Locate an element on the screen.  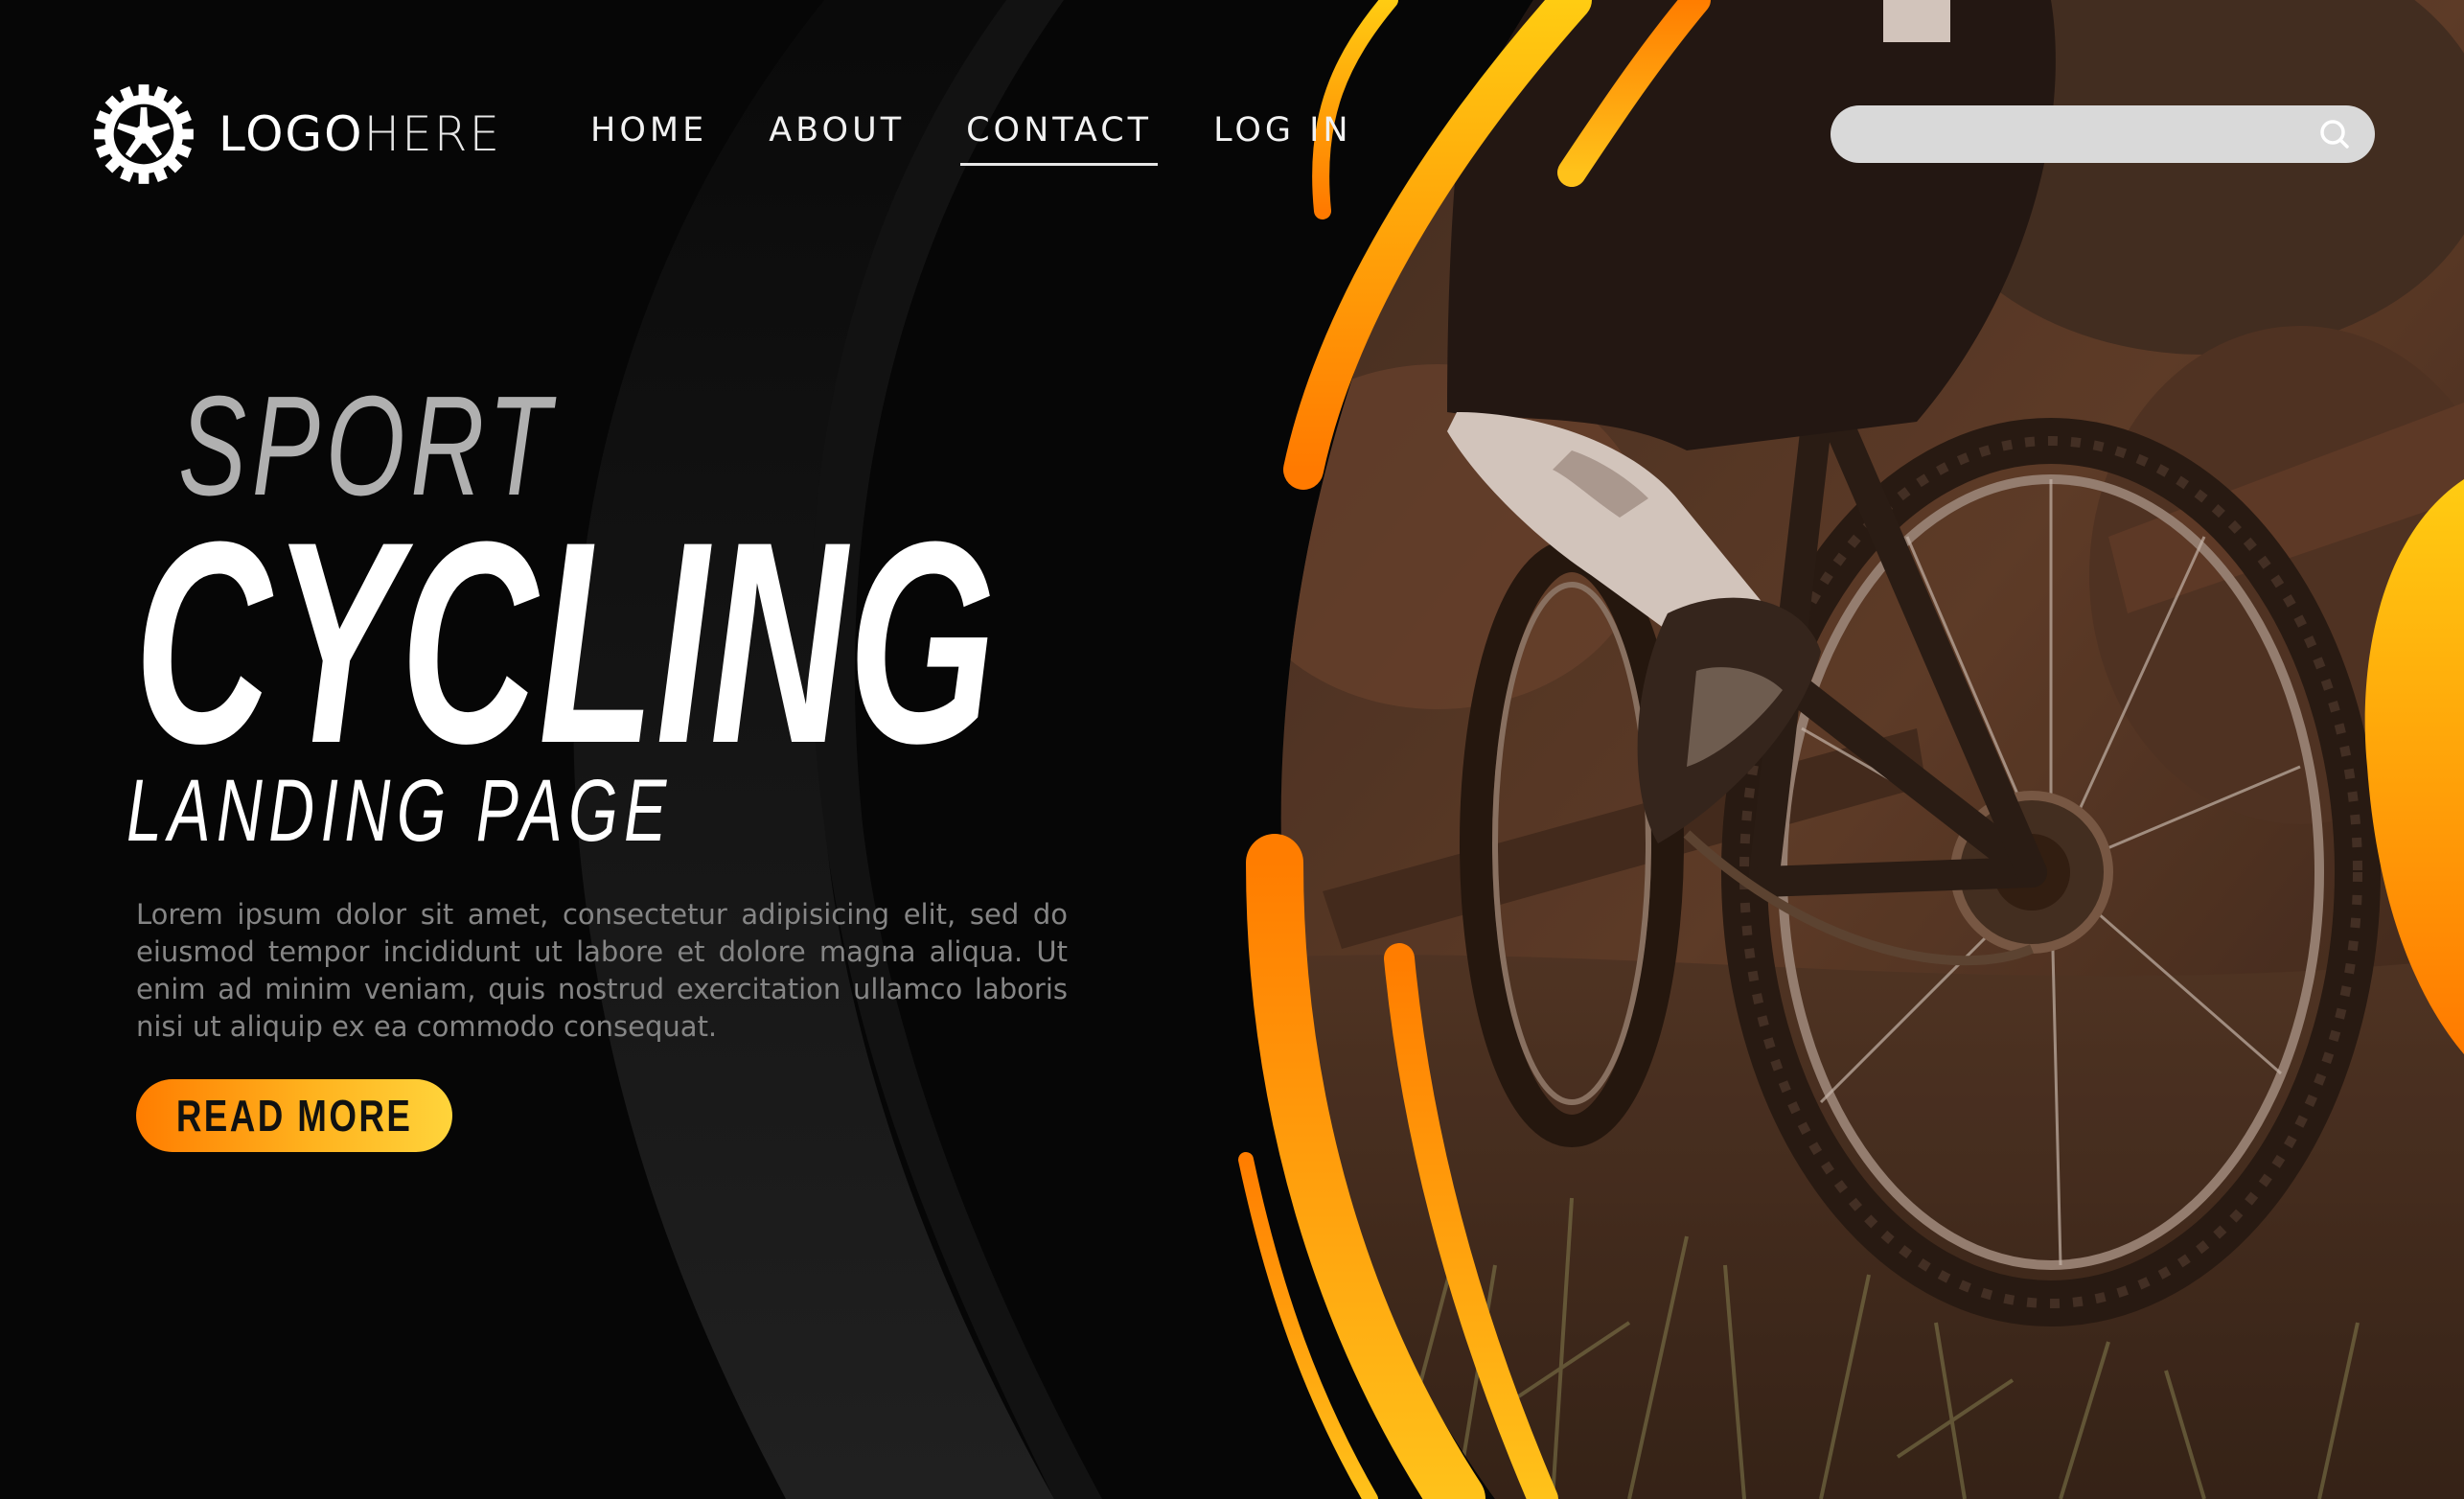
nav-login: LOG IN is located at coordinates (1283, 138).